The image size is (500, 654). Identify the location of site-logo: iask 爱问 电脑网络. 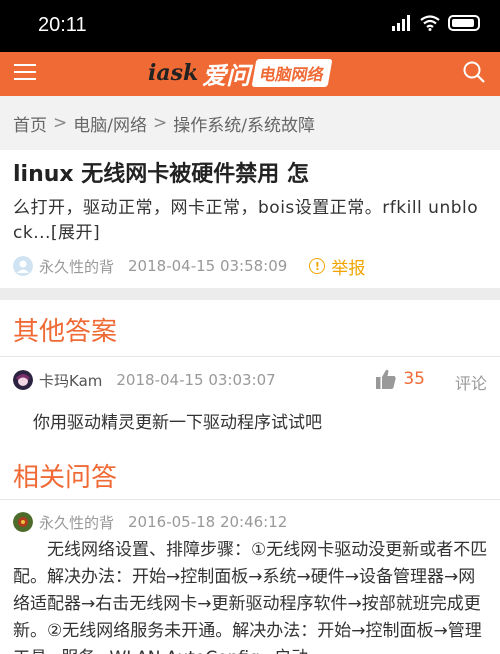
(240, 73).